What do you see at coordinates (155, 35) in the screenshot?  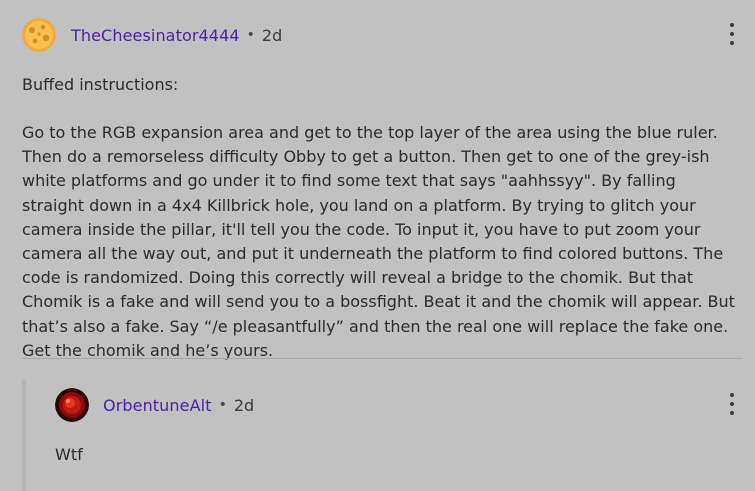 I see `username-link: TheCheesinator4444` at bounding box center [155, 35].